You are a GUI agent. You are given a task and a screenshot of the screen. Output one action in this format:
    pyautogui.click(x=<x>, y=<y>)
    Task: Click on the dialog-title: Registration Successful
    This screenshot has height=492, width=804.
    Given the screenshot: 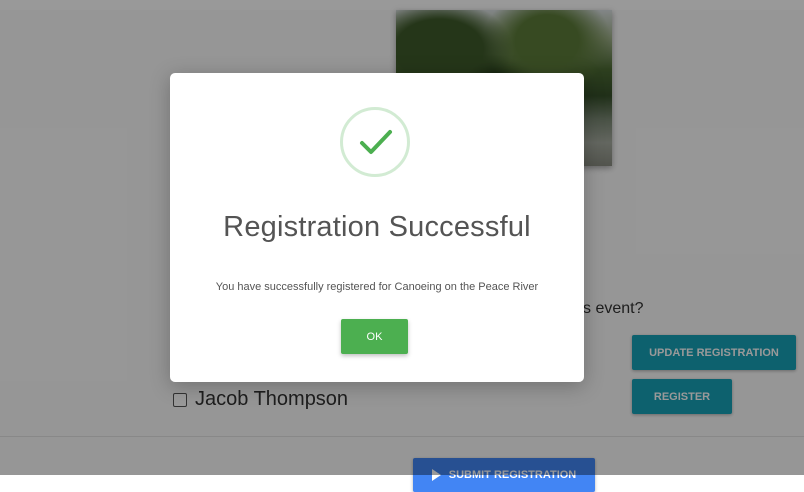 What is the action you would take?
    pyautogui.click(x=377, y=227)
    